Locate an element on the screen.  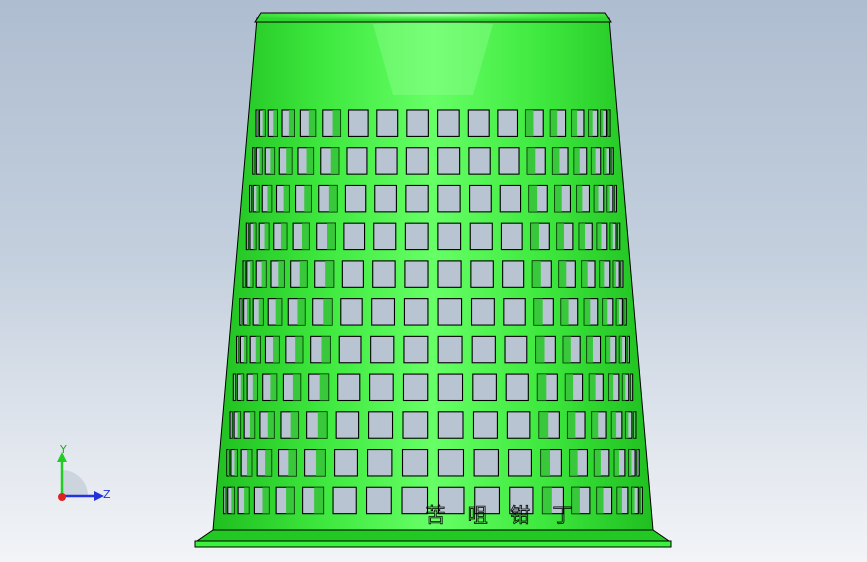
base-plate is located at coordinates (433, 544).